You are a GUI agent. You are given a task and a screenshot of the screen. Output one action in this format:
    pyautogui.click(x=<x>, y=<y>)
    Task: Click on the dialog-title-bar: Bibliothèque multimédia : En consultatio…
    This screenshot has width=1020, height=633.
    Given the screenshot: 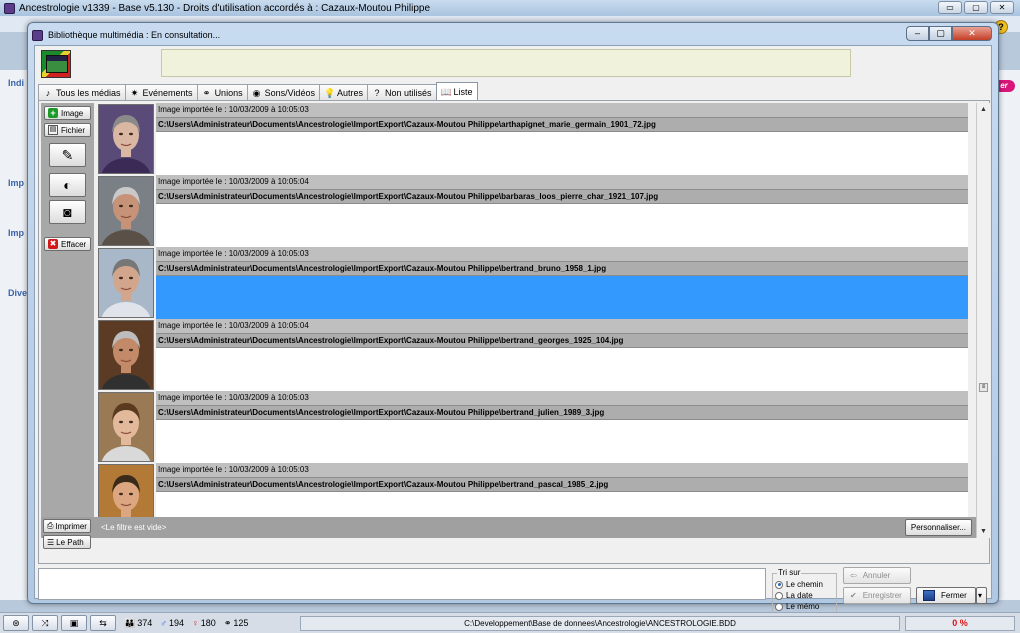 What is the action you would take?
    pyautogui.click(x=126, y=35)
    